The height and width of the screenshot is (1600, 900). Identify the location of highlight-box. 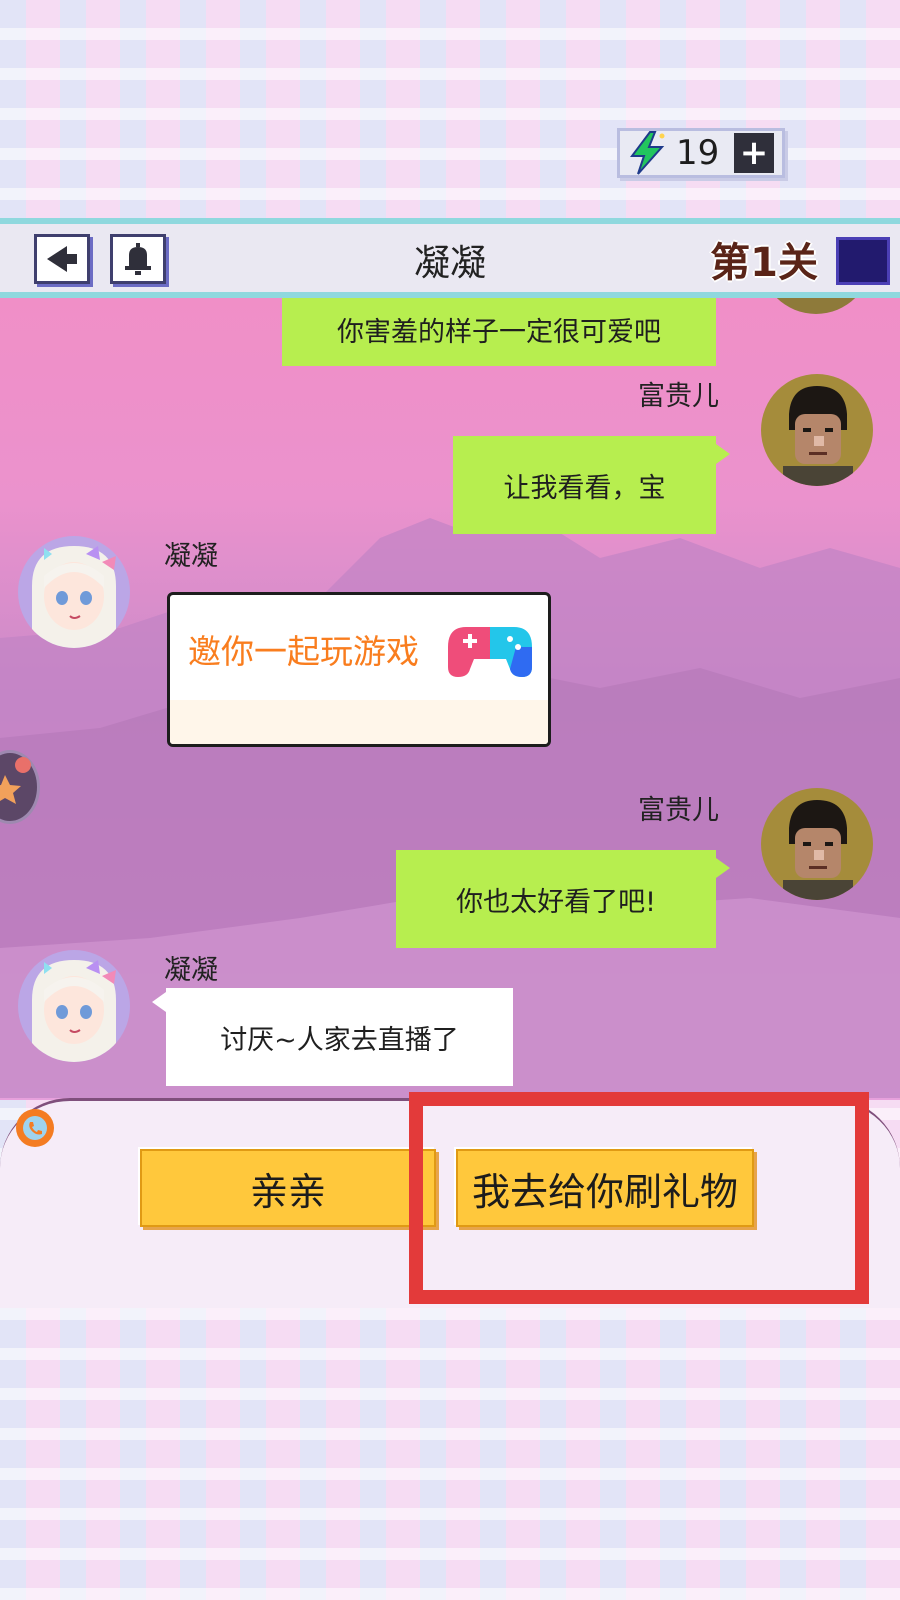
(639, 1198).